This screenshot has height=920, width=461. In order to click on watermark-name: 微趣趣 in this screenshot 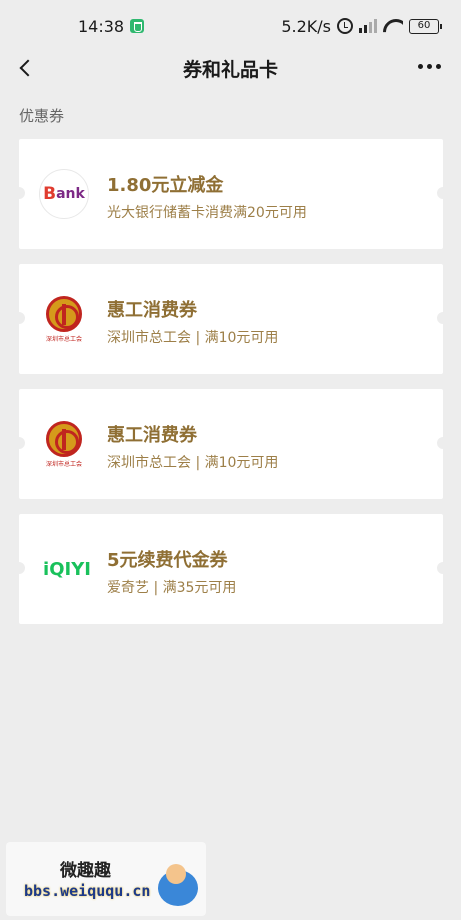, I will do `click(85, 871)`.